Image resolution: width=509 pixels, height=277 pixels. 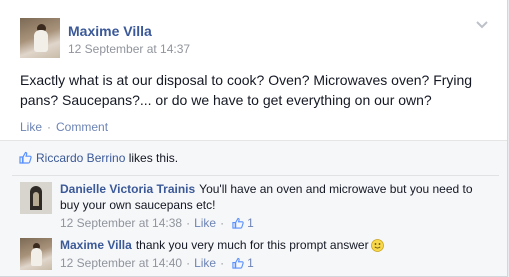 I want to click on divider, so click(x=255, y=175).